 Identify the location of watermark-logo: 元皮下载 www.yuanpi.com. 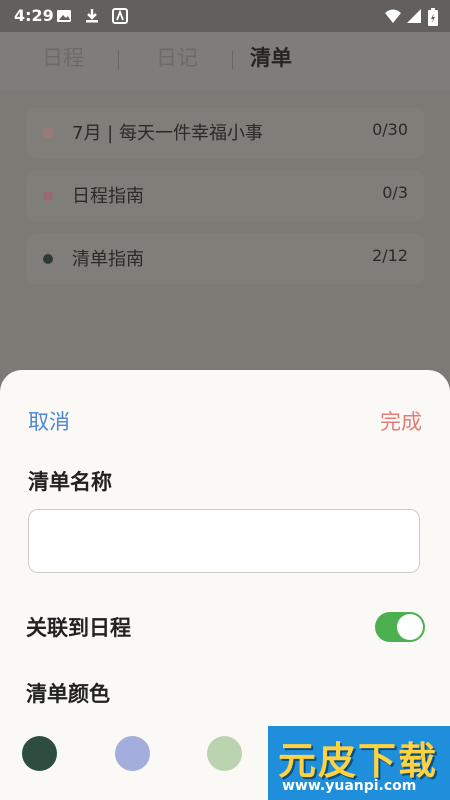
(359, 763).